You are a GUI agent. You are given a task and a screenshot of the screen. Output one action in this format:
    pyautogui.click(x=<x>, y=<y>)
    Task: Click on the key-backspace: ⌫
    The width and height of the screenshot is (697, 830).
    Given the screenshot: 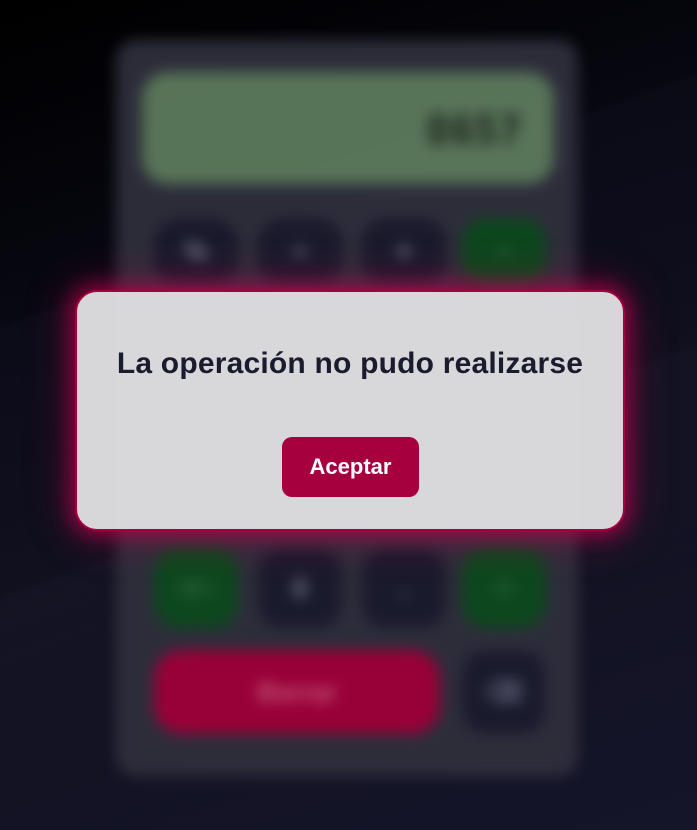 What is the action you would take?
    pyautogui.click(x=504, y=692)
    